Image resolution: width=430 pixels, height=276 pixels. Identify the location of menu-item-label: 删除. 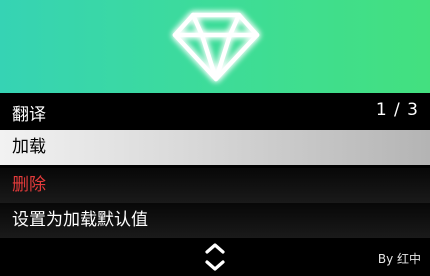
(29, 185).